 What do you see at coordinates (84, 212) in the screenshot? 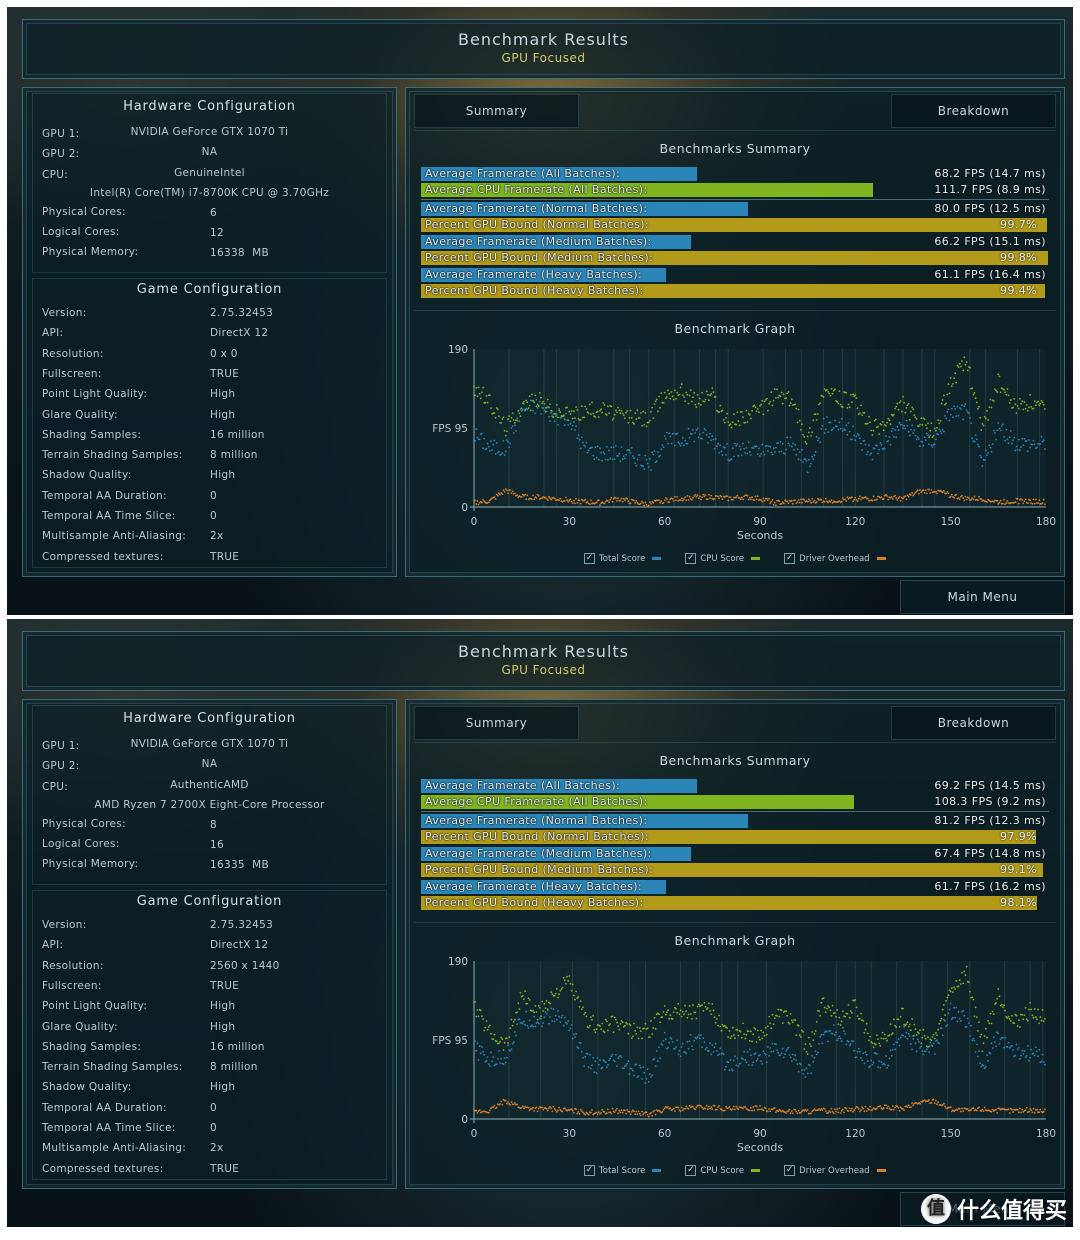
I see `physical-cores-label: Physical Cores:` at bounding box center [84, 212].